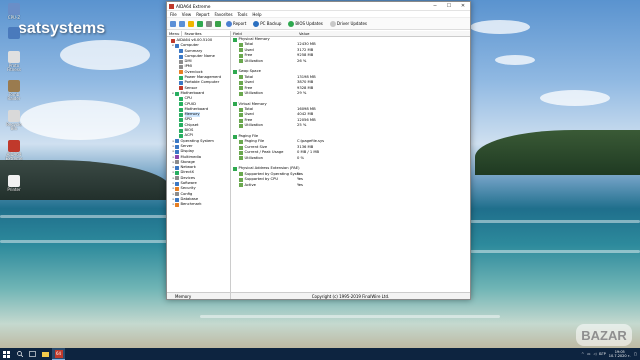  Describe the element at coordinates (588, 354) in the screenshot. I see `network-icon: ▭` at that location.